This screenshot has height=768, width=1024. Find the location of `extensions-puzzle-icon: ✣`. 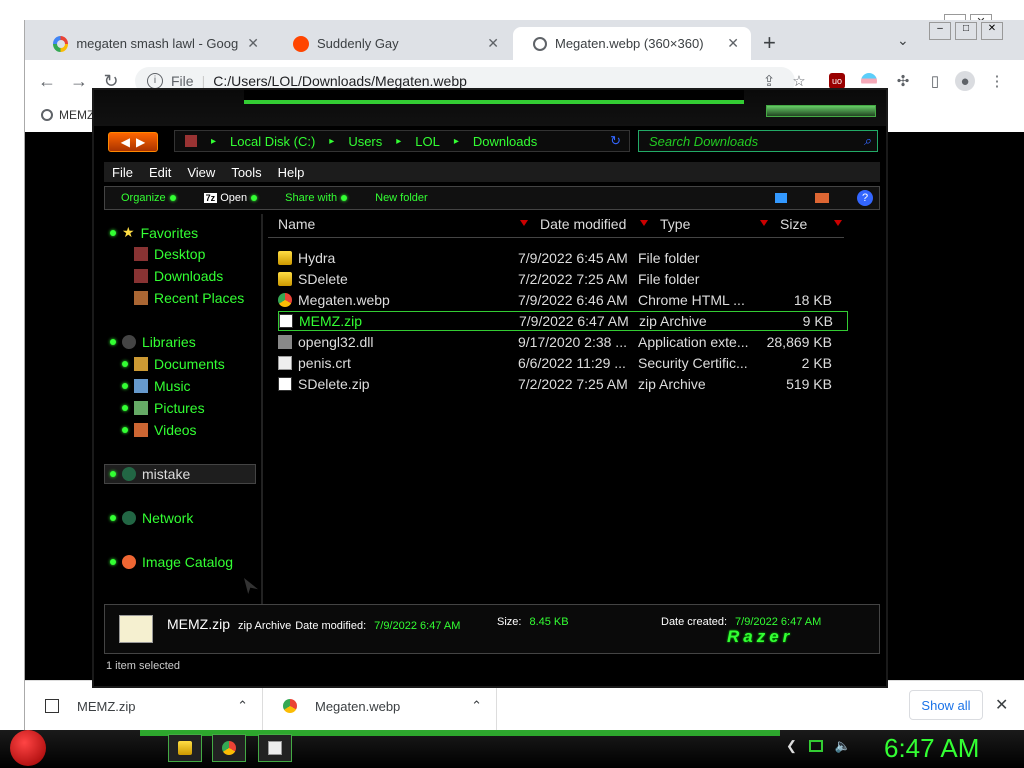

extensions-puzzle-icon: ✣ is located at coordinates (903, 81).